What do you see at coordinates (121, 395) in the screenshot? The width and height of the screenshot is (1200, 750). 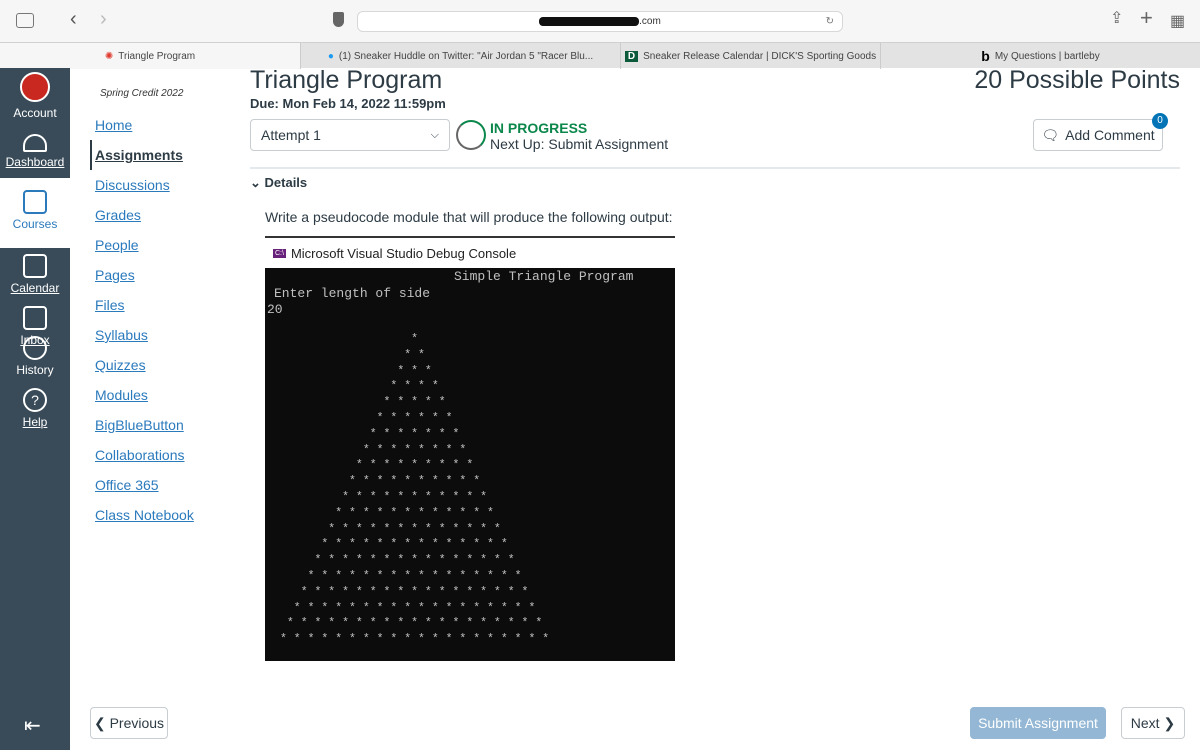 I see `course-nav-modules: Modules` at bounding box center [121, 395].